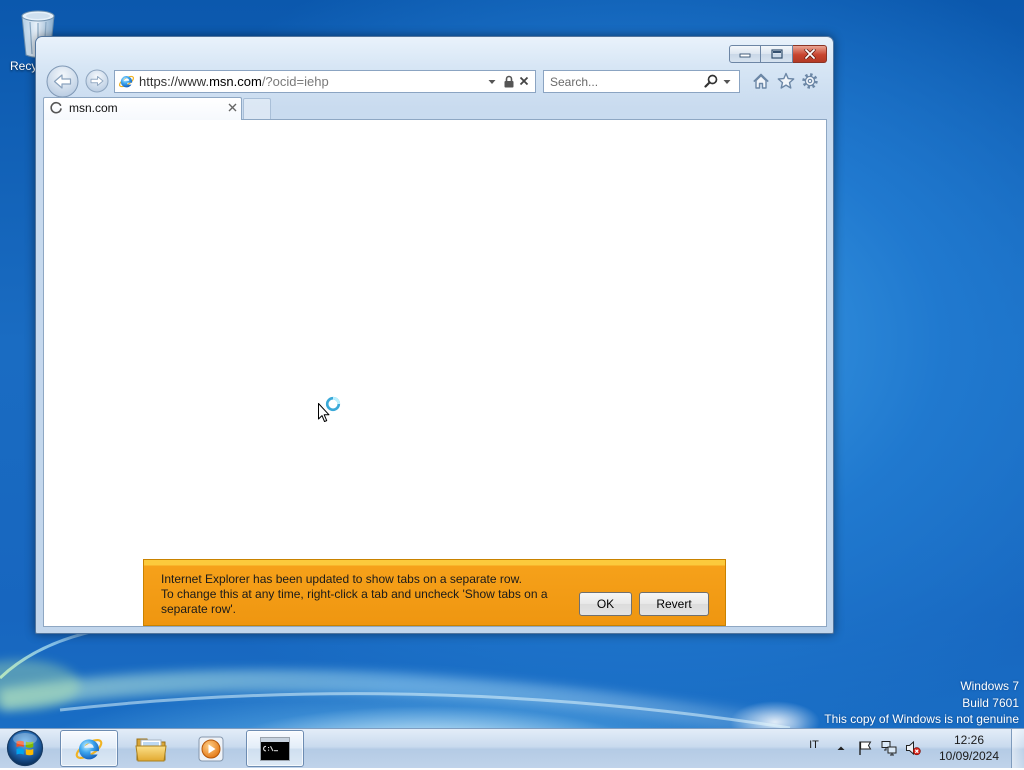 This screenshot has height=770, width=1024. What do you see at coordinates (761, 81) in the screenshot?
I see `home-icon` at bounding box center [761, 81].